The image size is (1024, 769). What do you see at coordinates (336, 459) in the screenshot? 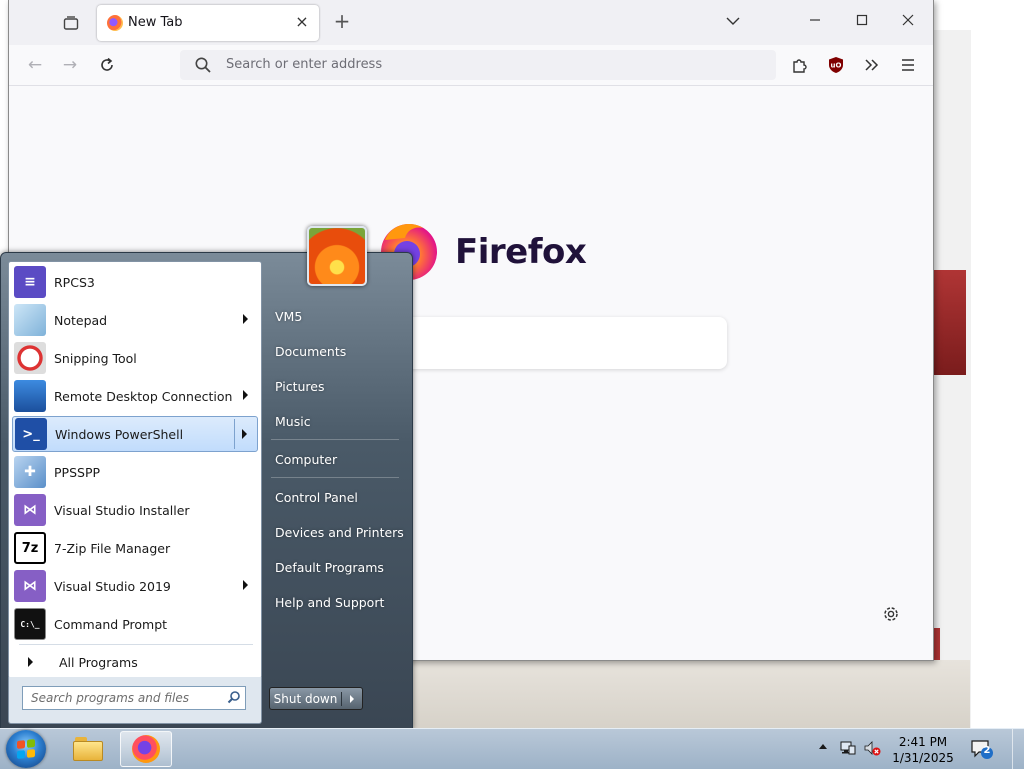
I see `place-computer: Computer` at bounding box center [336, 459].